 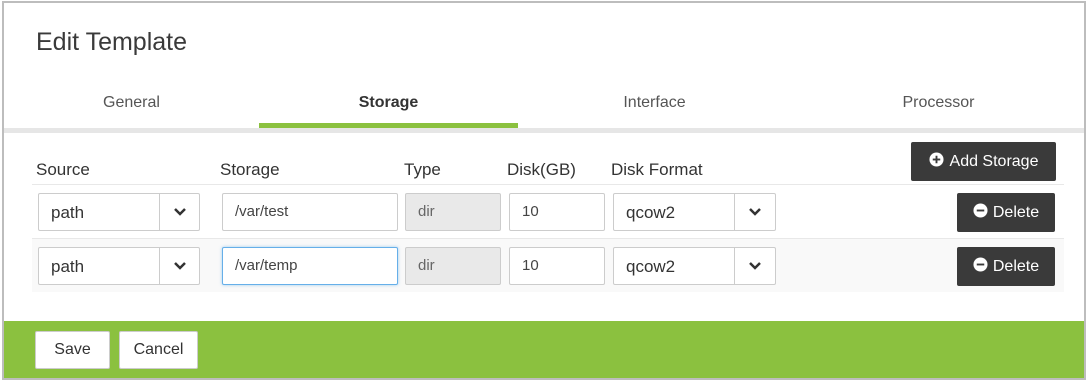 I want to click on save-button: Save, so click(x=72, y=350).